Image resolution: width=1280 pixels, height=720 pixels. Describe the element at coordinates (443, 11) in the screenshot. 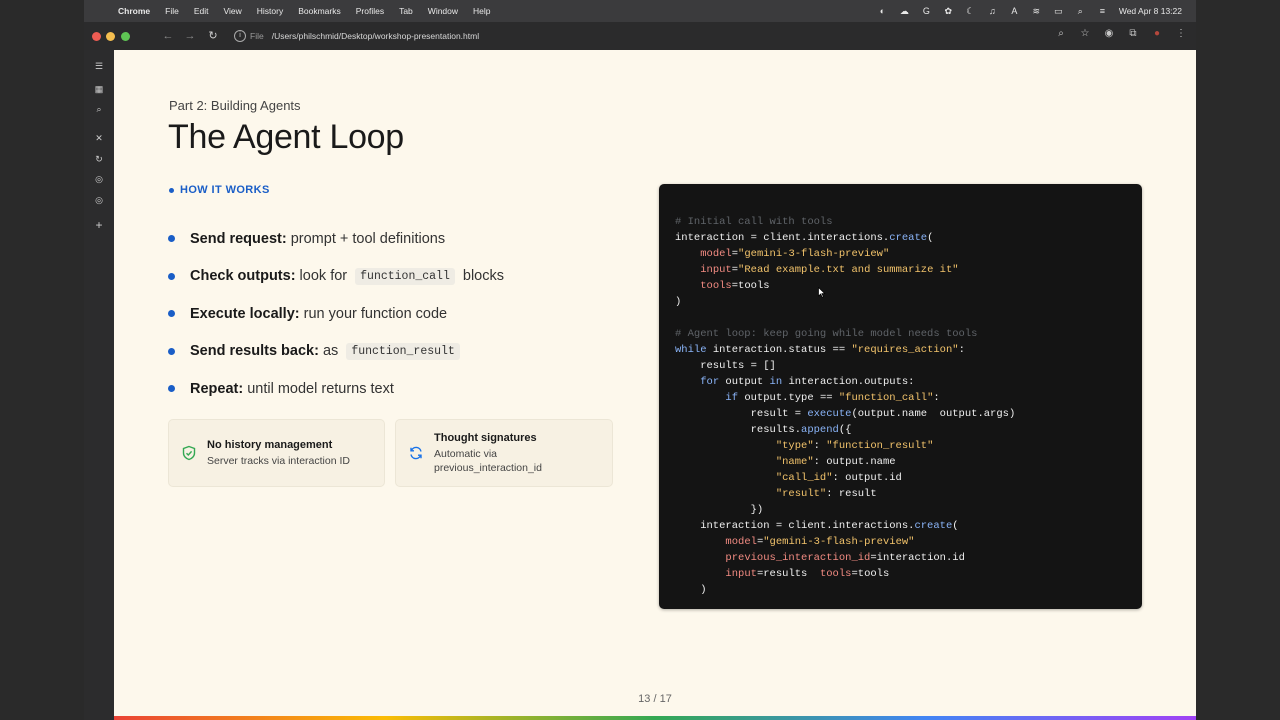

I see `menu-window: Window` at that location.